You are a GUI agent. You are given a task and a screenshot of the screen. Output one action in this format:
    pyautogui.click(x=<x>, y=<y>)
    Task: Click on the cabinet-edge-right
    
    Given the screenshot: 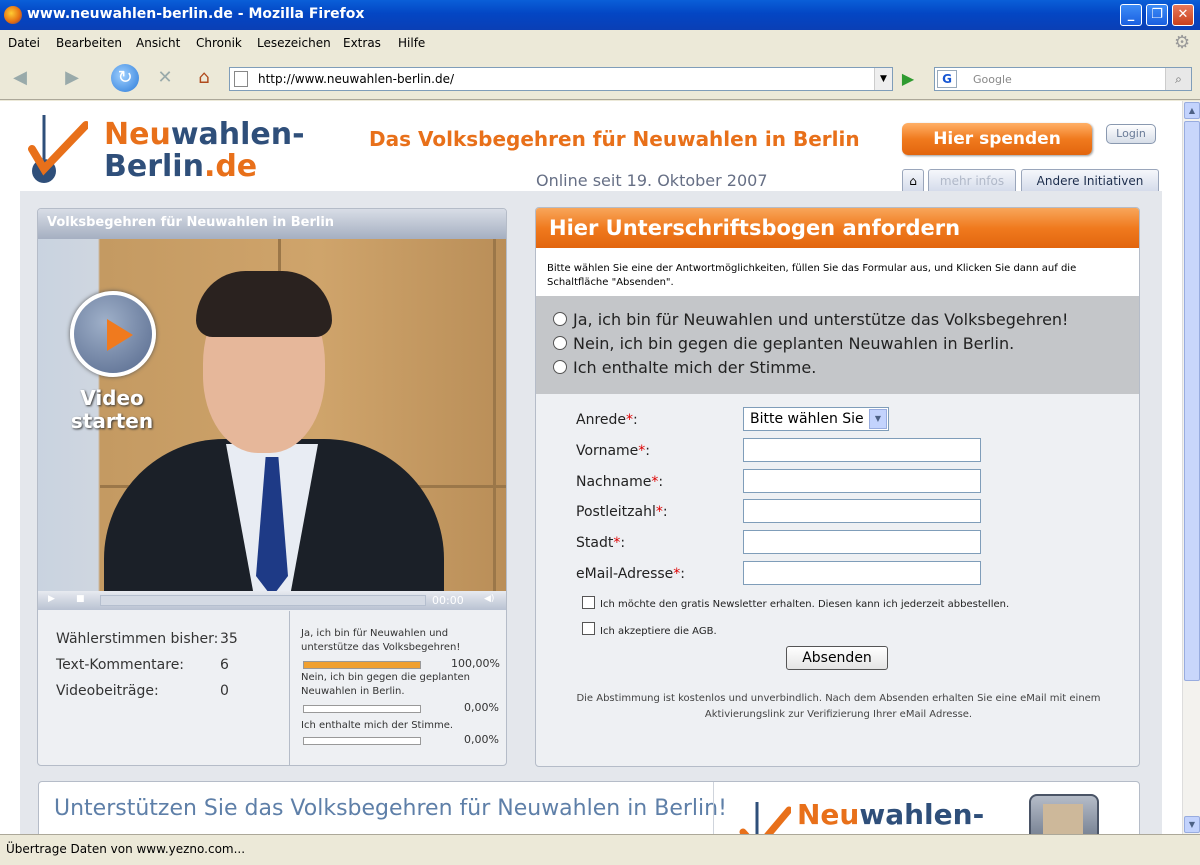 What is the action you would take?
    pyautogui.click(x=494, y=415)
    